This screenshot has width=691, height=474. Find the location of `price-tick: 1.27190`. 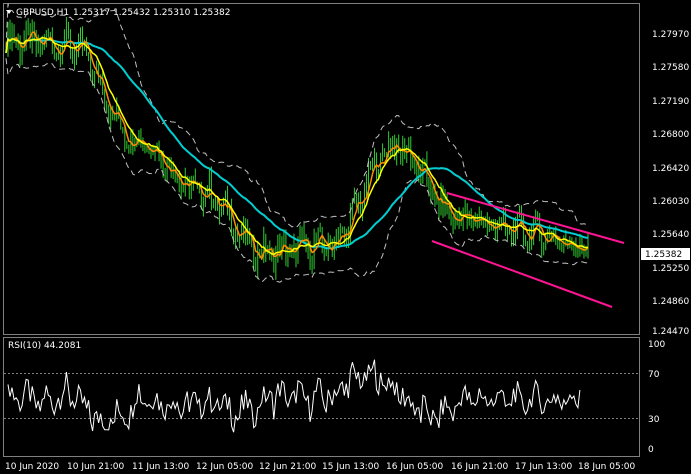

price-tick: 1.27190 is located at coordinates (670, 102).